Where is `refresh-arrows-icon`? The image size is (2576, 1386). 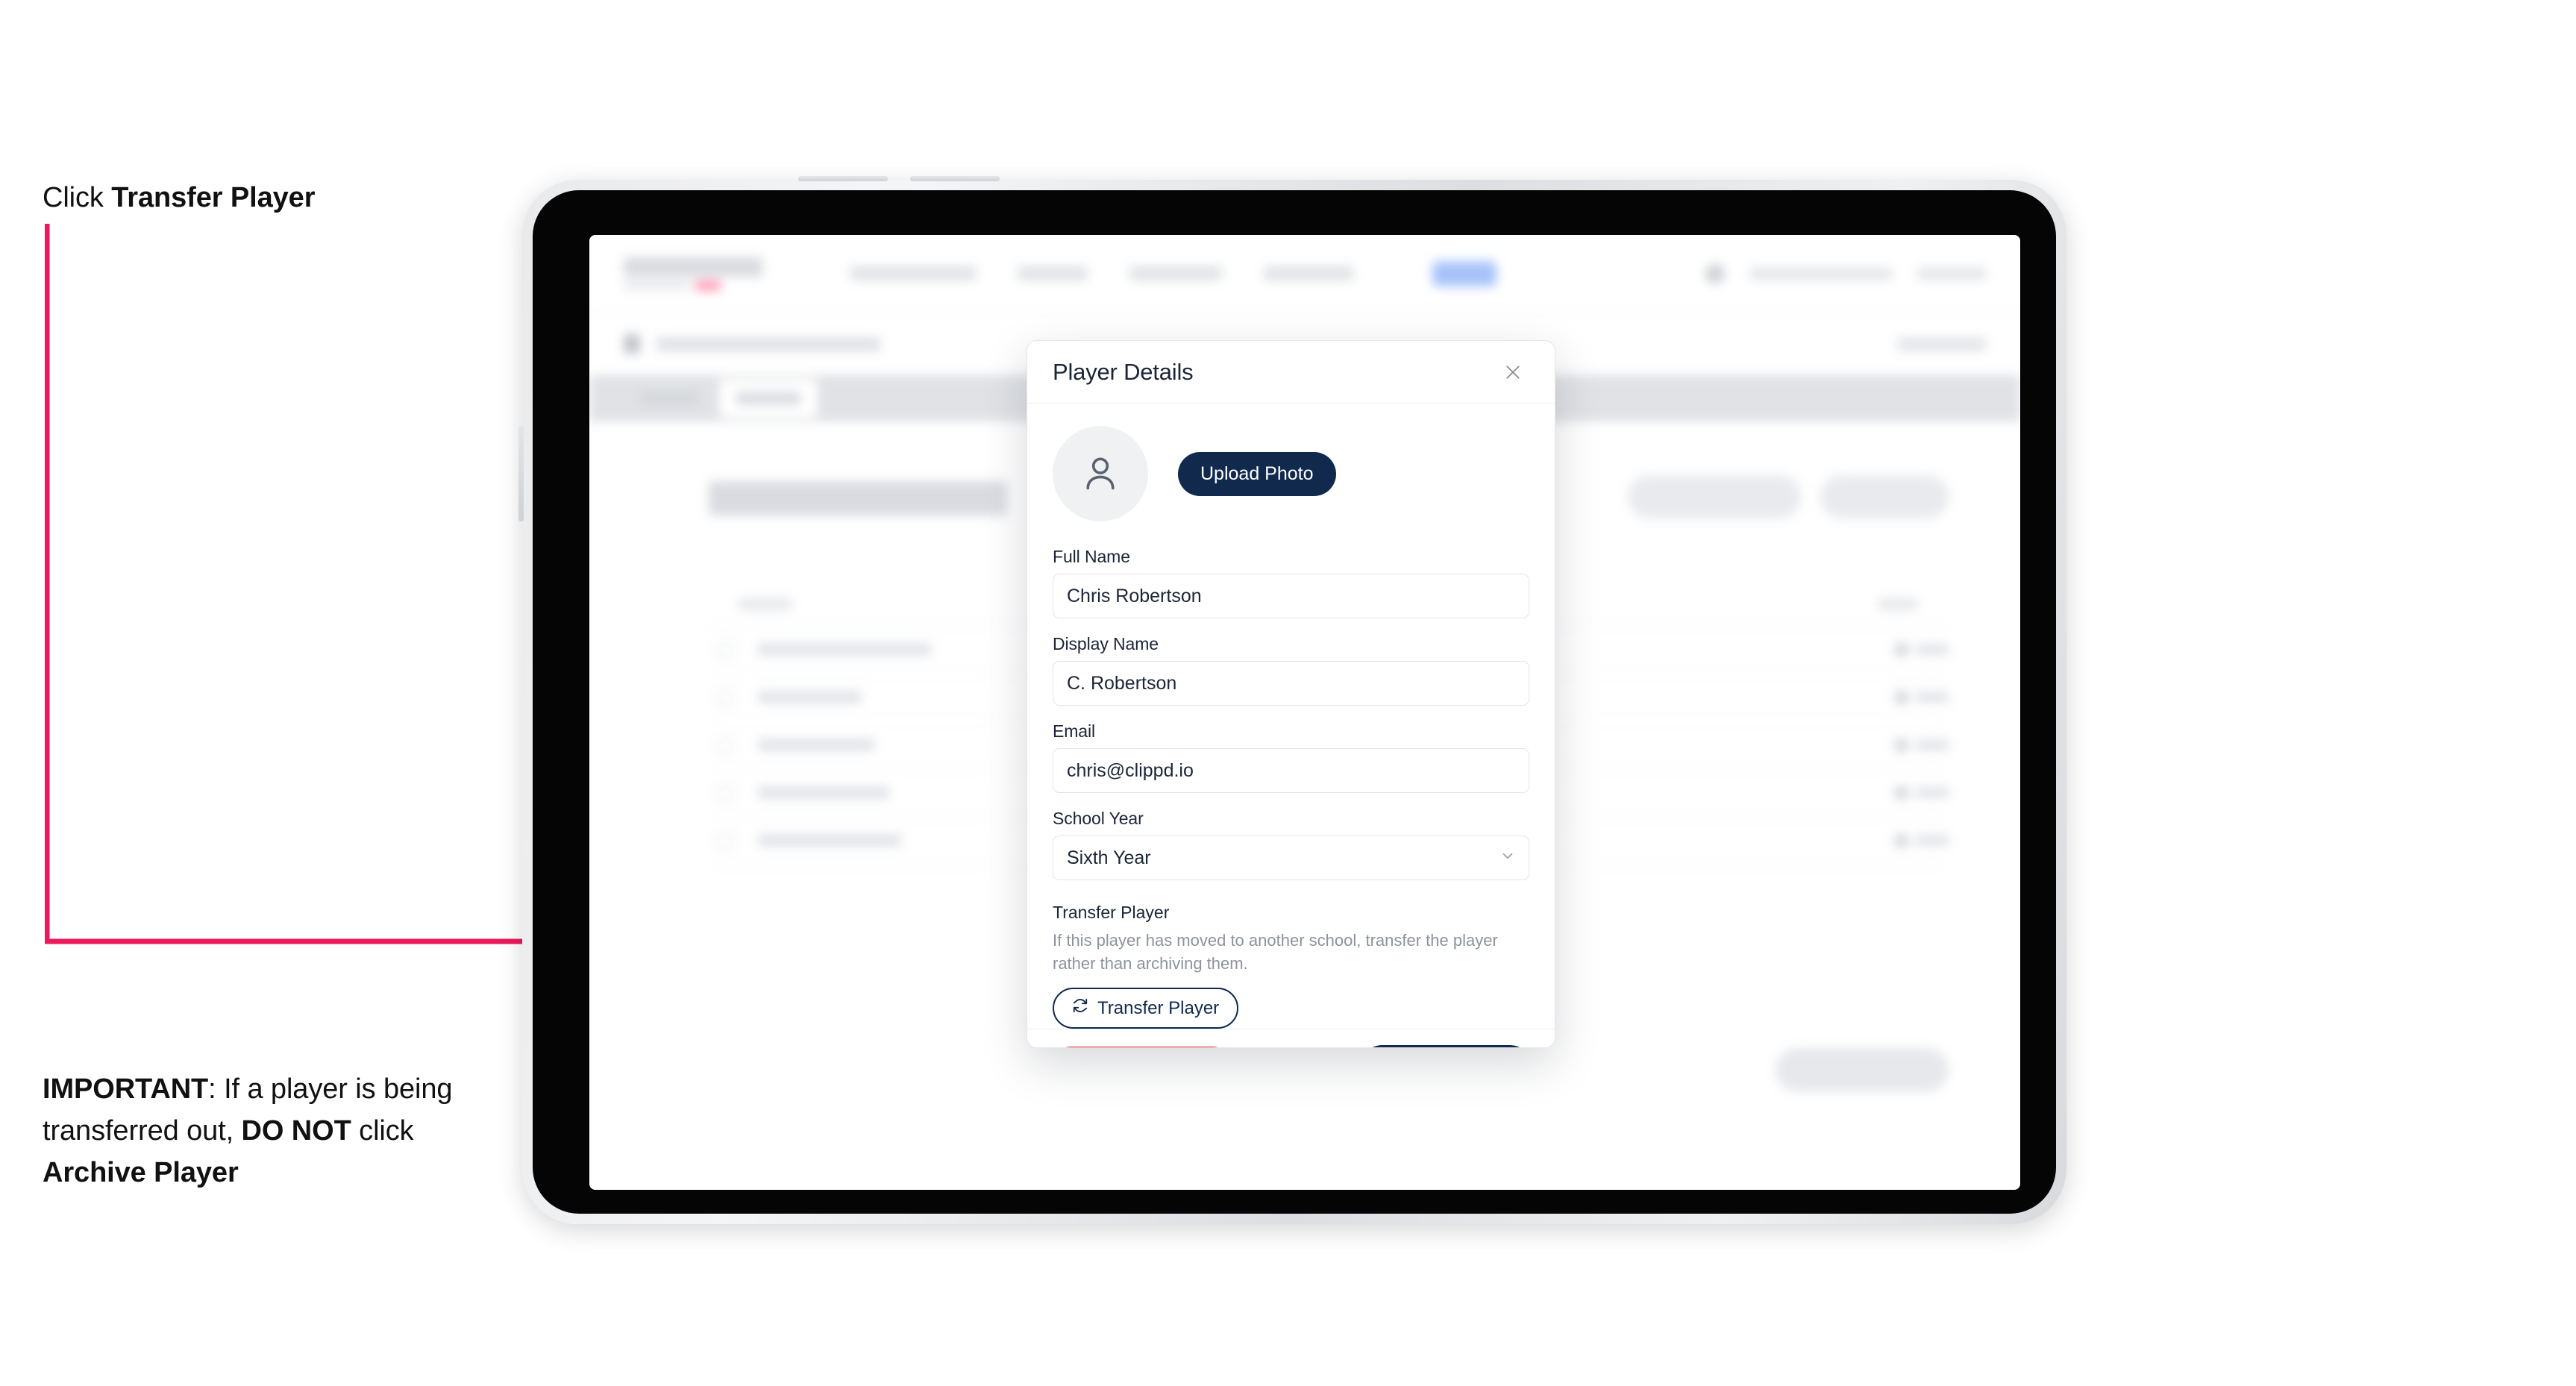 refresh-arrows-icon is located at coordinates (1080, 1008).